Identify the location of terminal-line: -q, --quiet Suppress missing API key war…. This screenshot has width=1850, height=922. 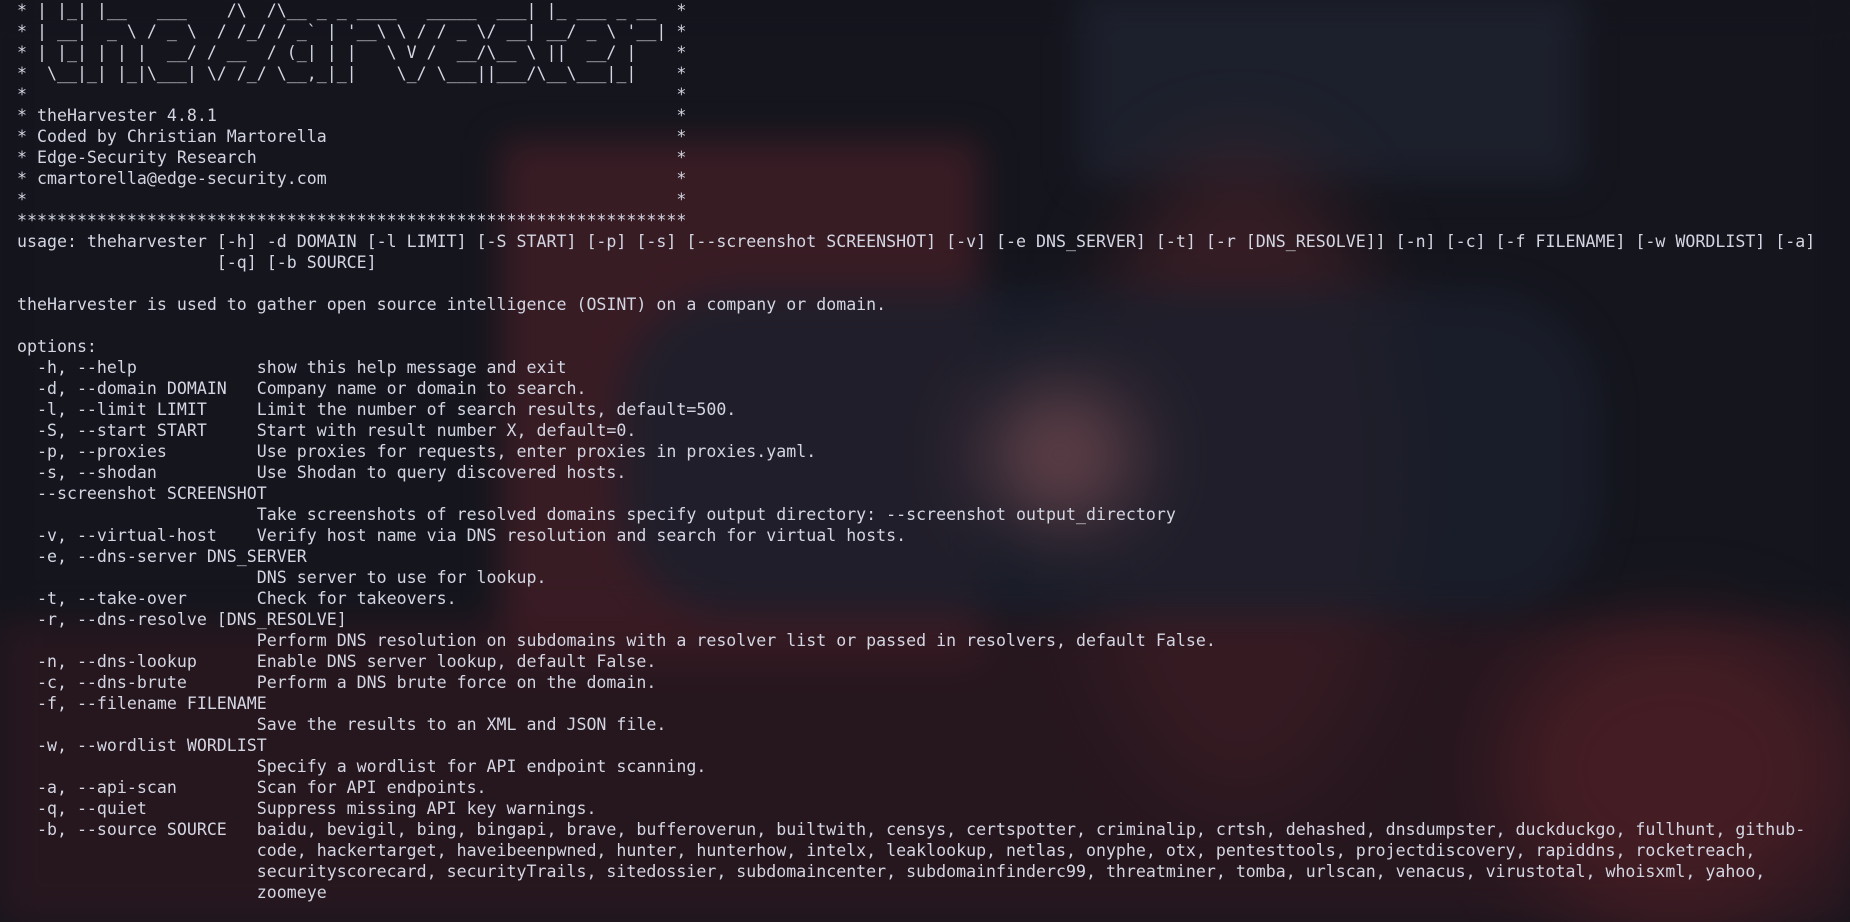
(307, 808).